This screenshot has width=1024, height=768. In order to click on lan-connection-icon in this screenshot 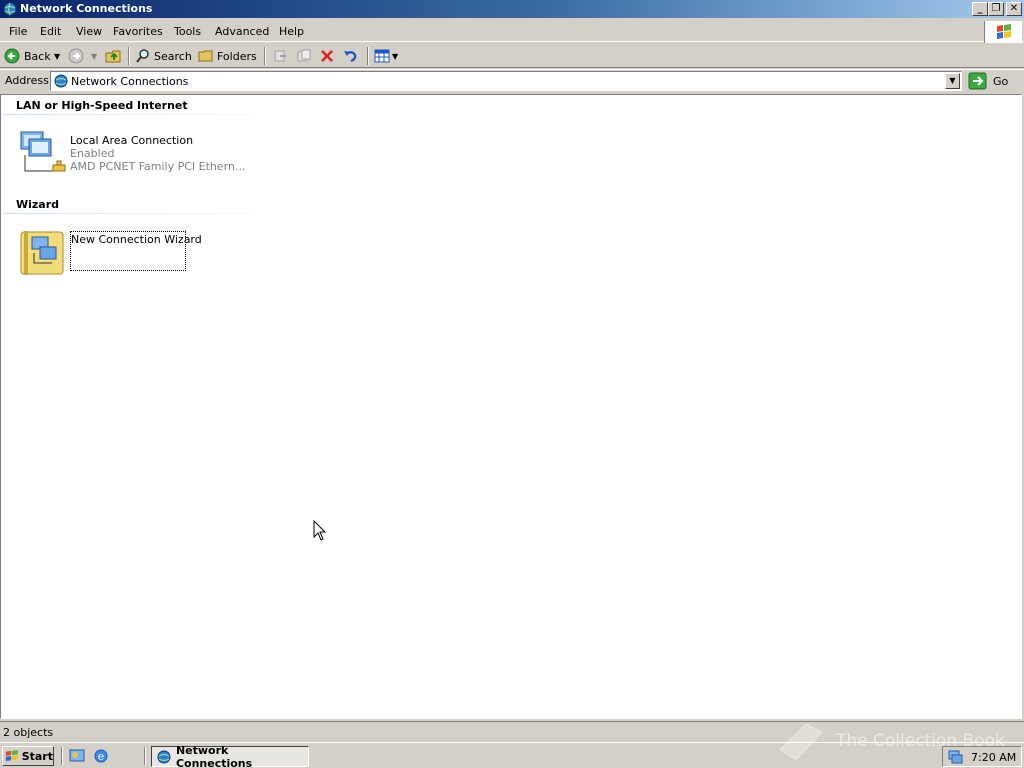, I will do `click(43, 151)`.